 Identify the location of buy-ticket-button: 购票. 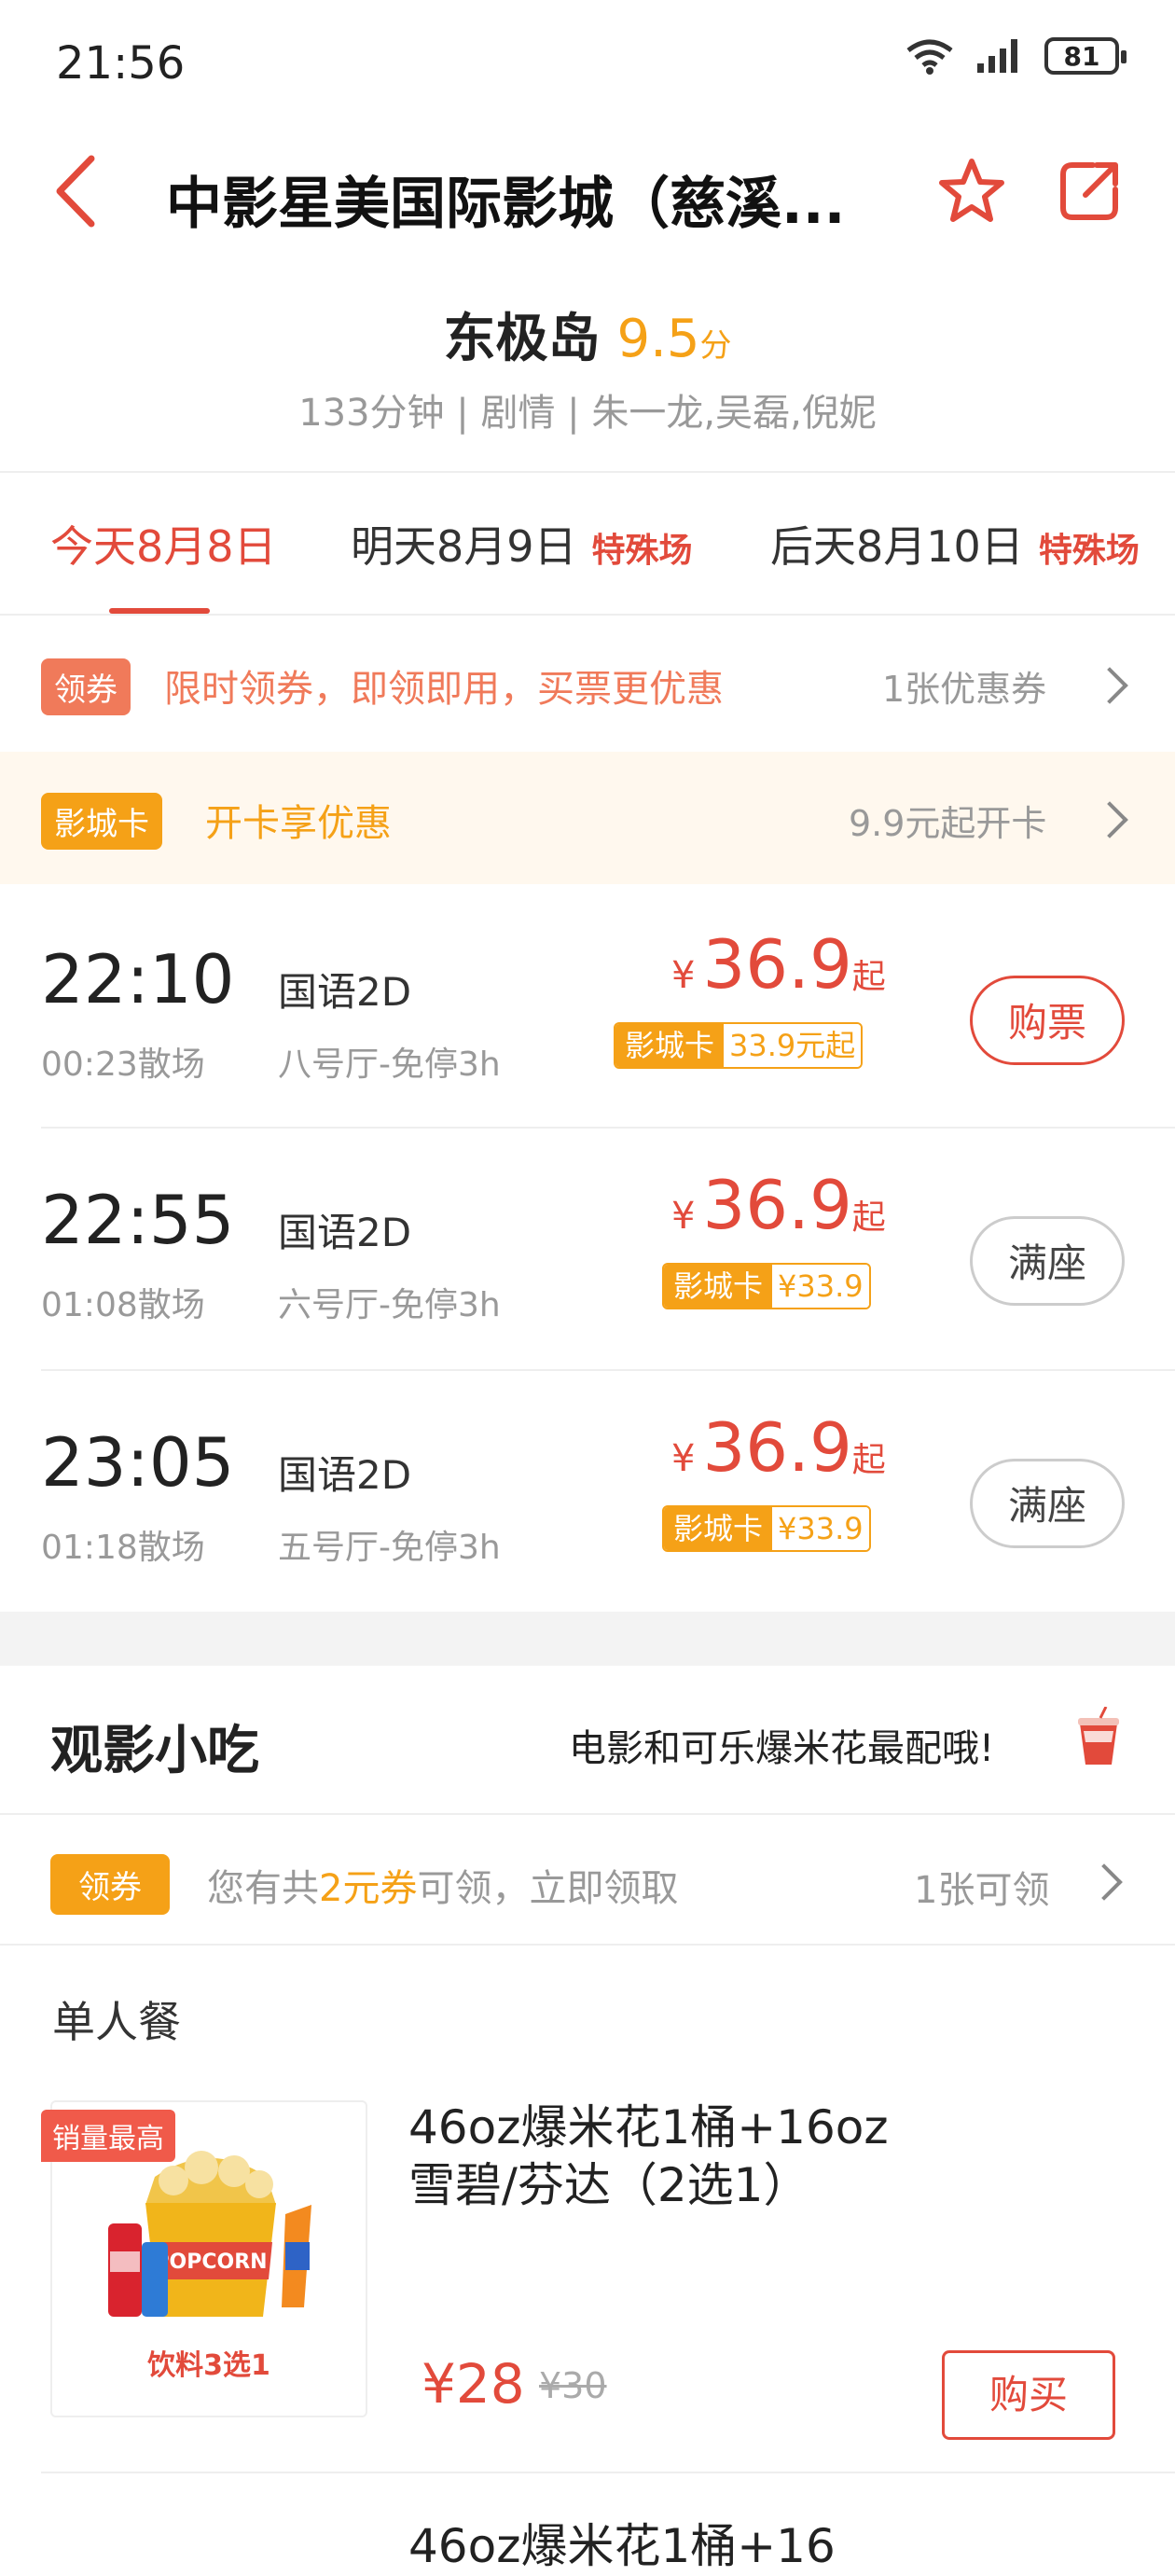
(1047, 1021).